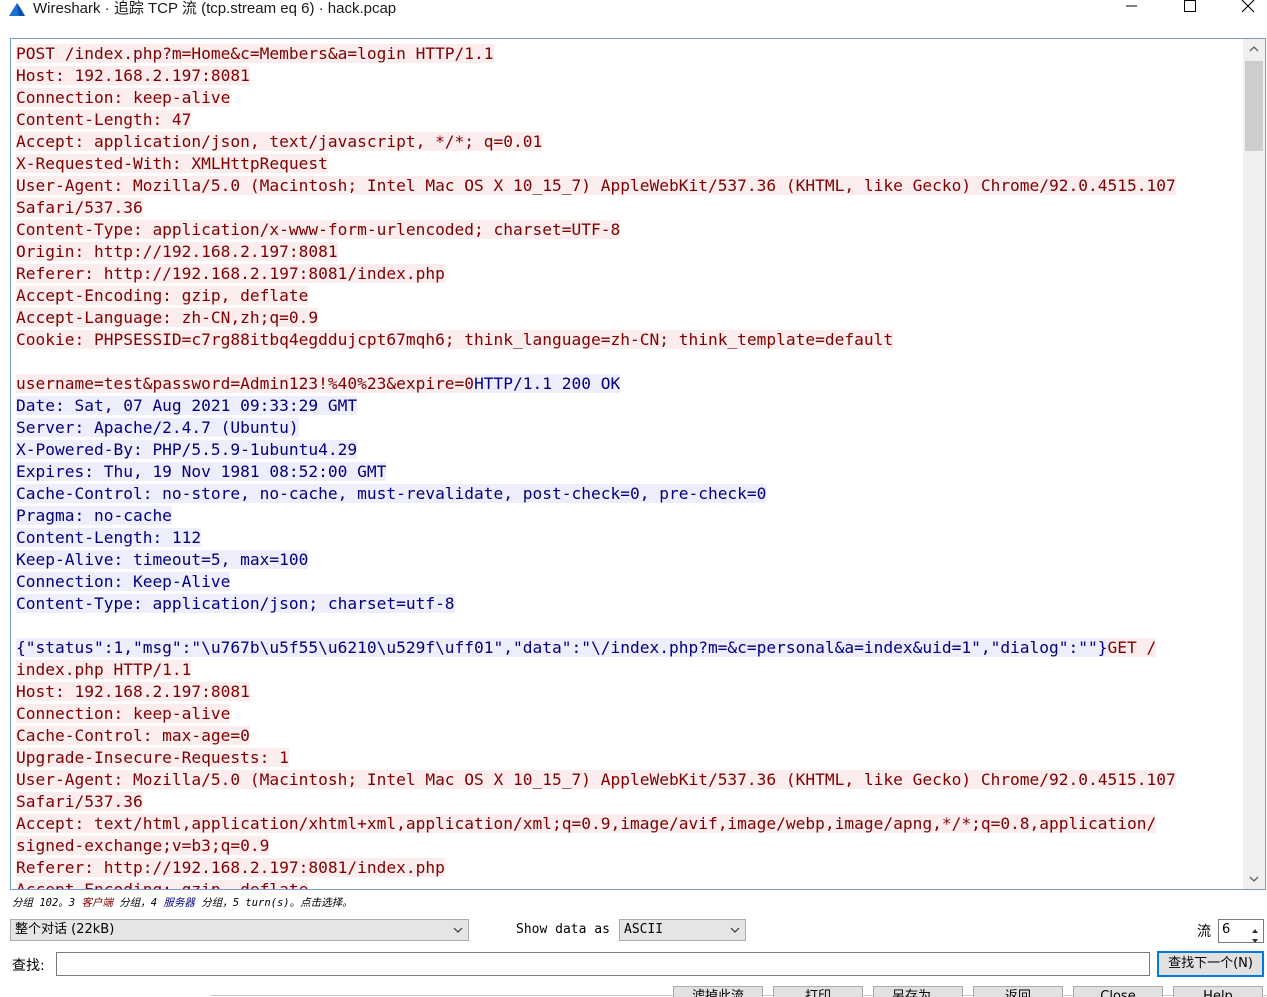 Image resolution: width=1267 pixels, height=997 pixels. Describe the element at coordinates (626, 120) in the screenshot. I see `stream-line: Content-Length: 47` at that location.